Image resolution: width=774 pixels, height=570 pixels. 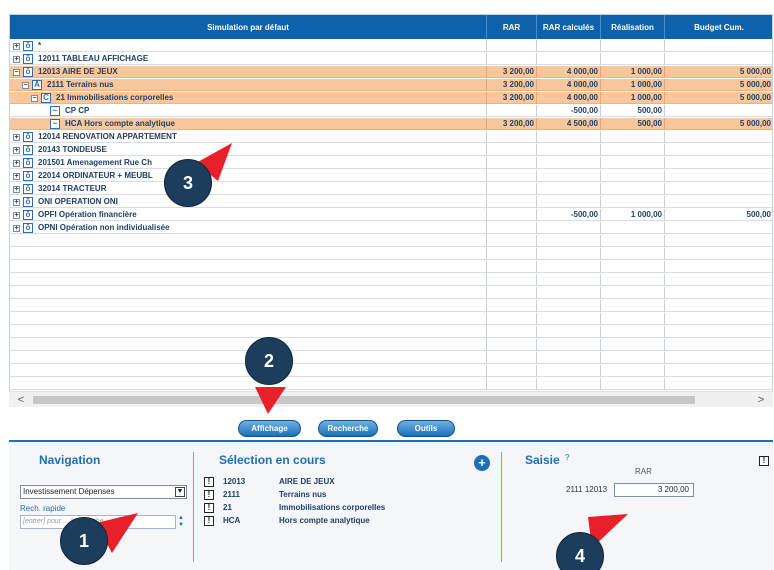 I want to click on callout-badge: 1, so click(x=84, y=541).